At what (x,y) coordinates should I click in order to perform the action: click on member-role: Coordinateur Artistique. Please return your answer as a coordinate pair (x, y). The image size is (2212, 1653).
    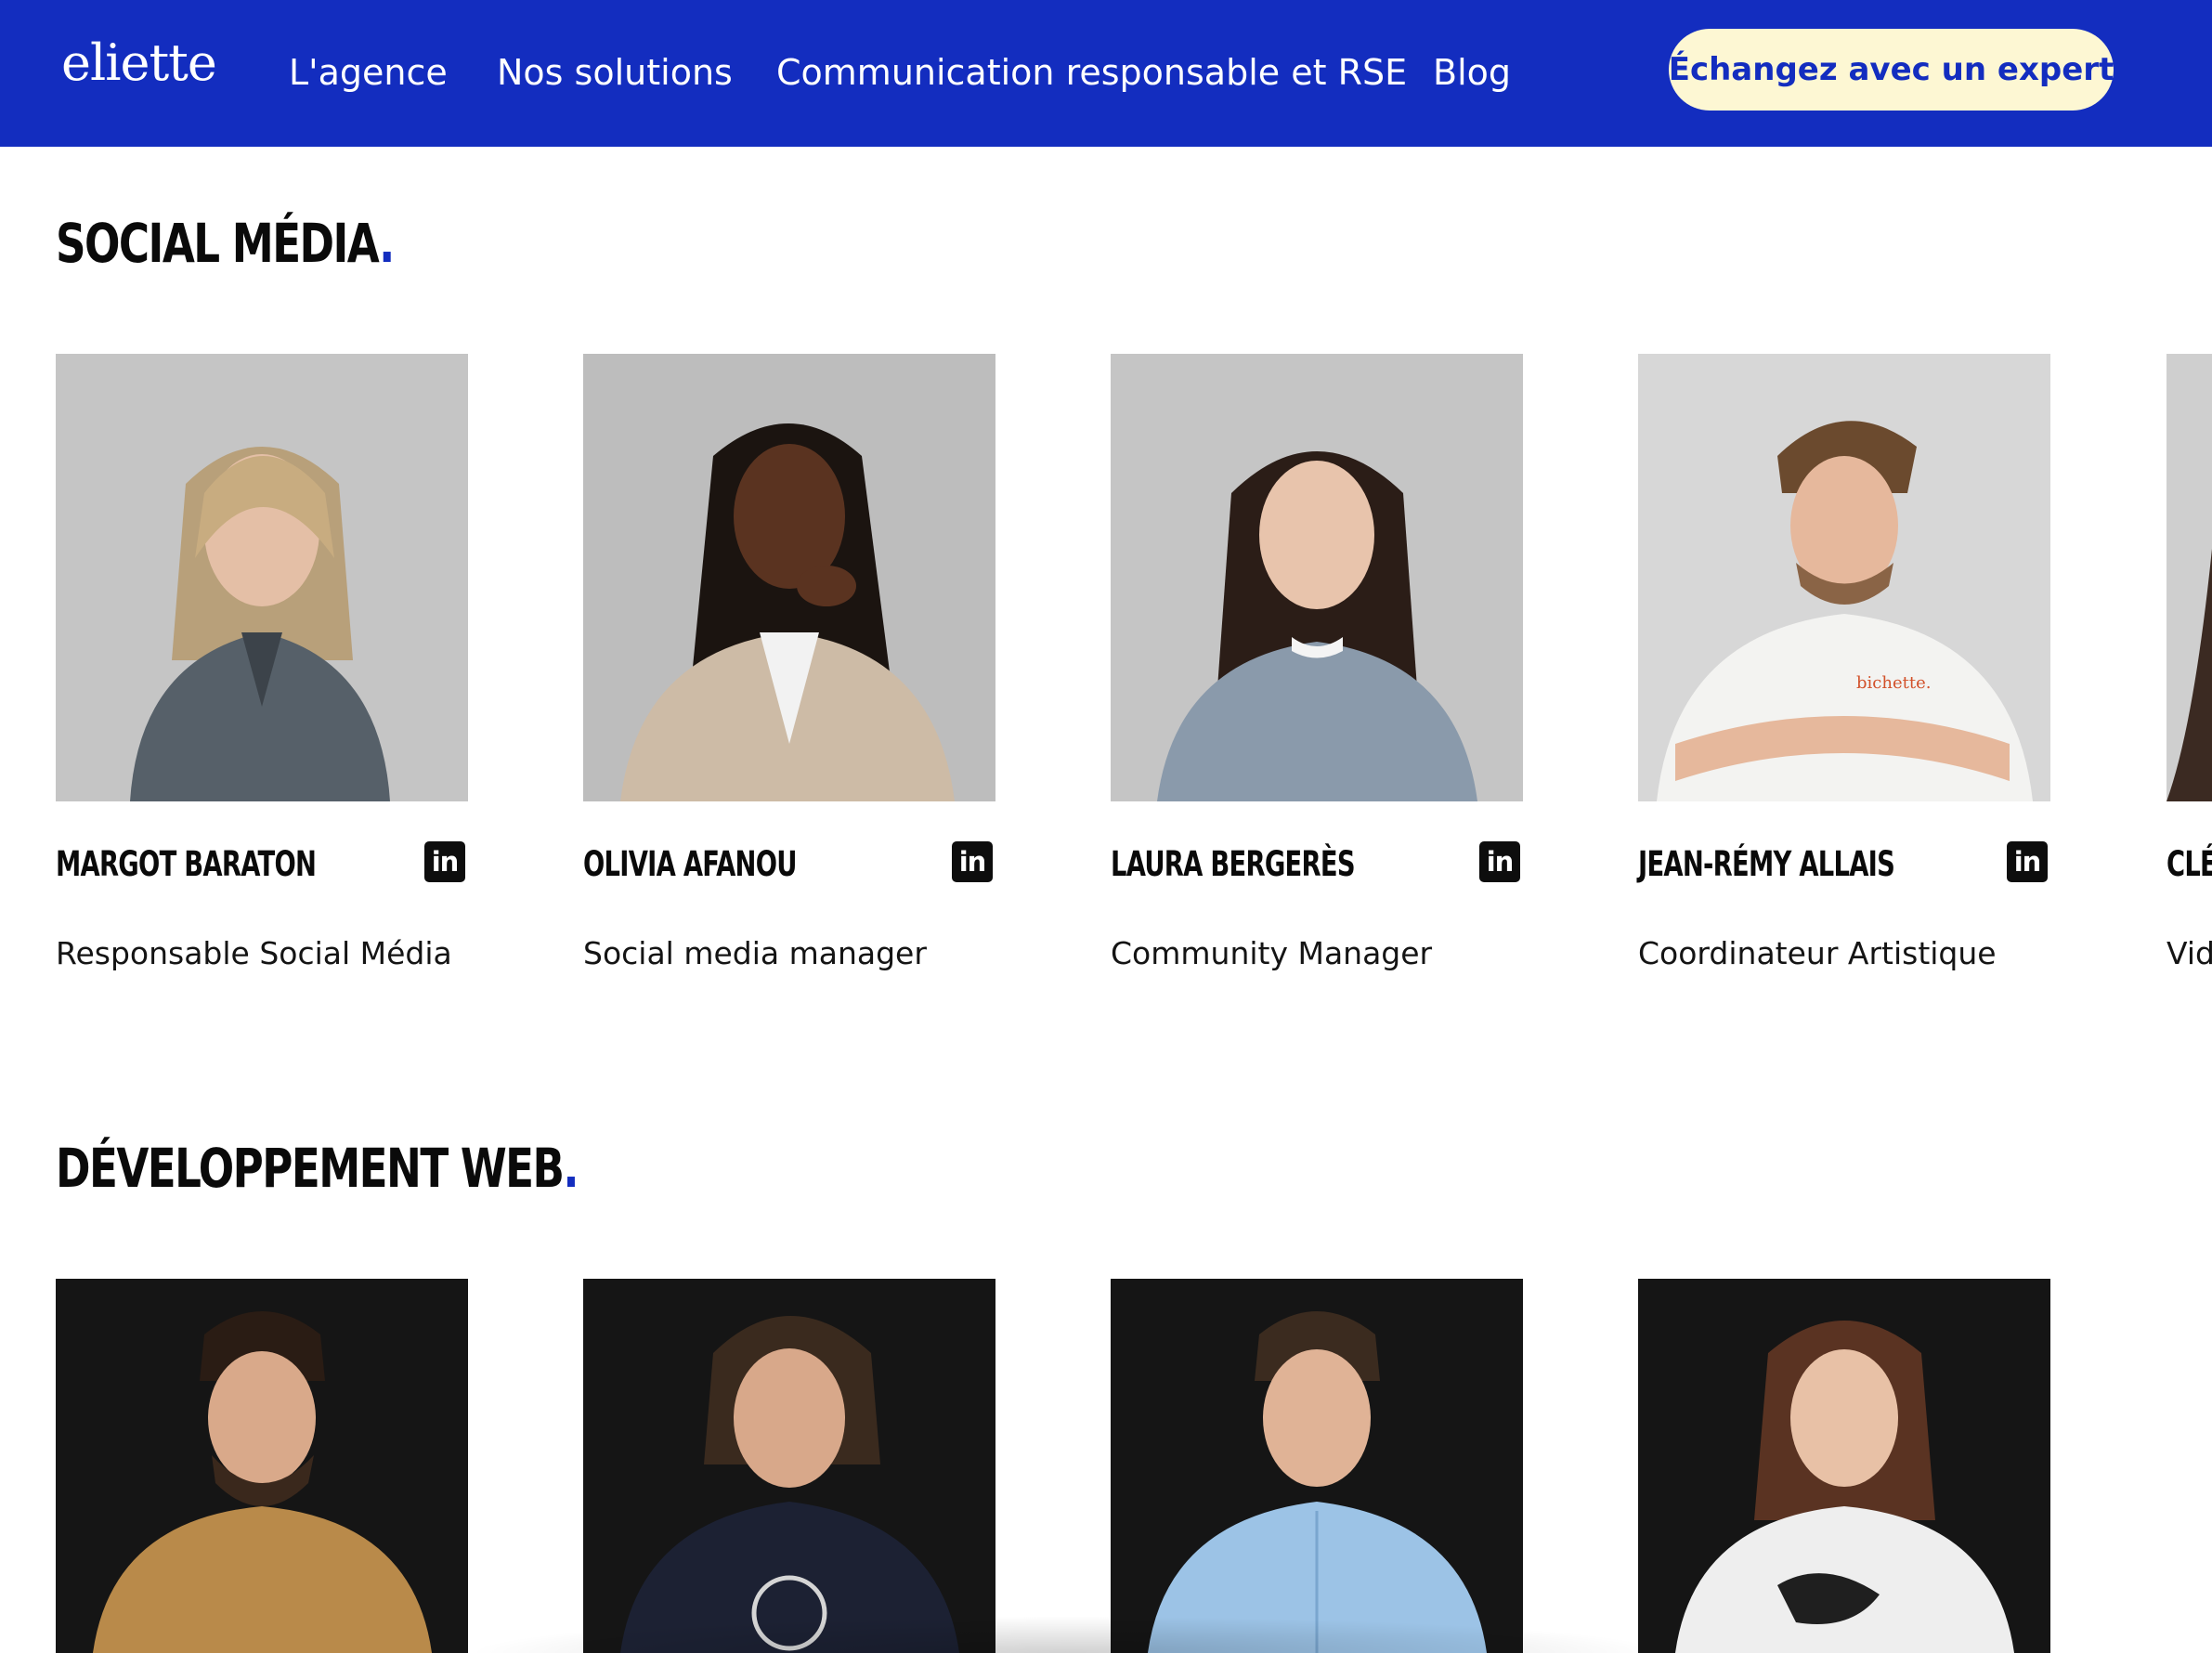
    Looking at the image, I should click on (1817, 953).